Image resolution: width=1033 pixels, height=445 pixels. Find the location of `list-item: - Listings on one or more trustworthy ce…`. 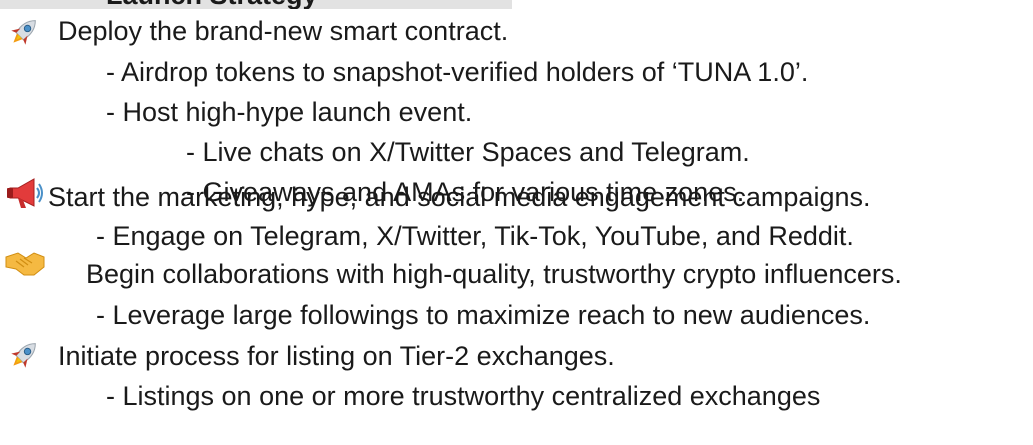

list-item: - Listings on one or more trustworthy ce… is located at coordinates (463, 396).